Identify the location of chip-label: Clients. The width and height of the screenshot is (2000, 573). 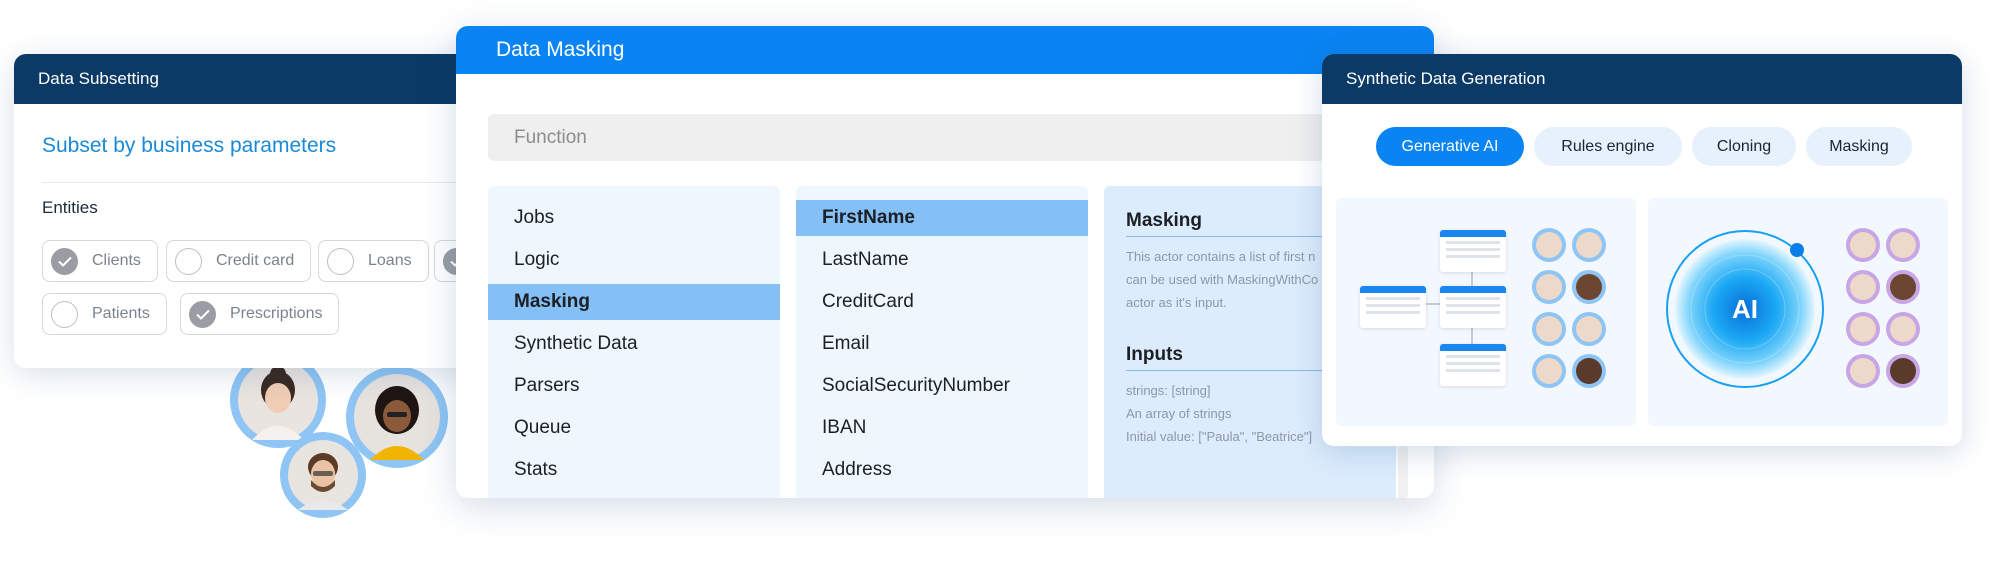
(116, 260).